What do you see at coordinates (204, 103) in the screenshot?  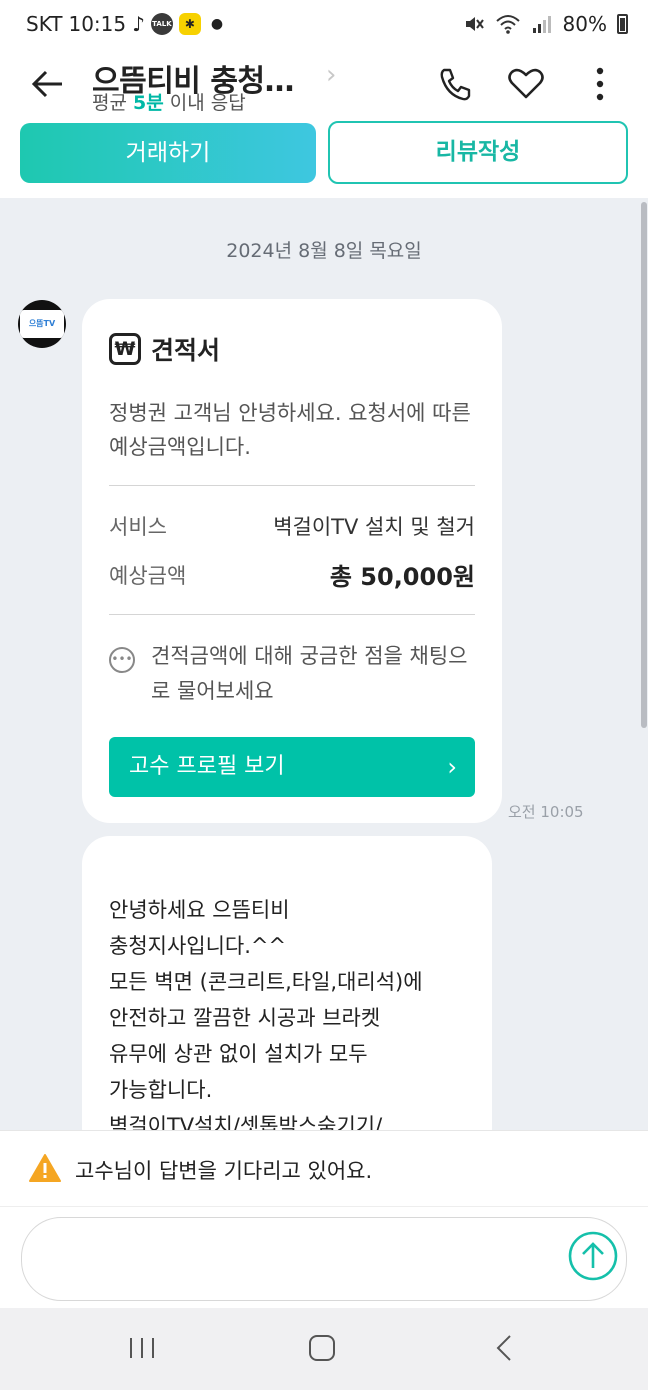 I see `response-suffix: 이내 응답` at bounding box center [204, 103].